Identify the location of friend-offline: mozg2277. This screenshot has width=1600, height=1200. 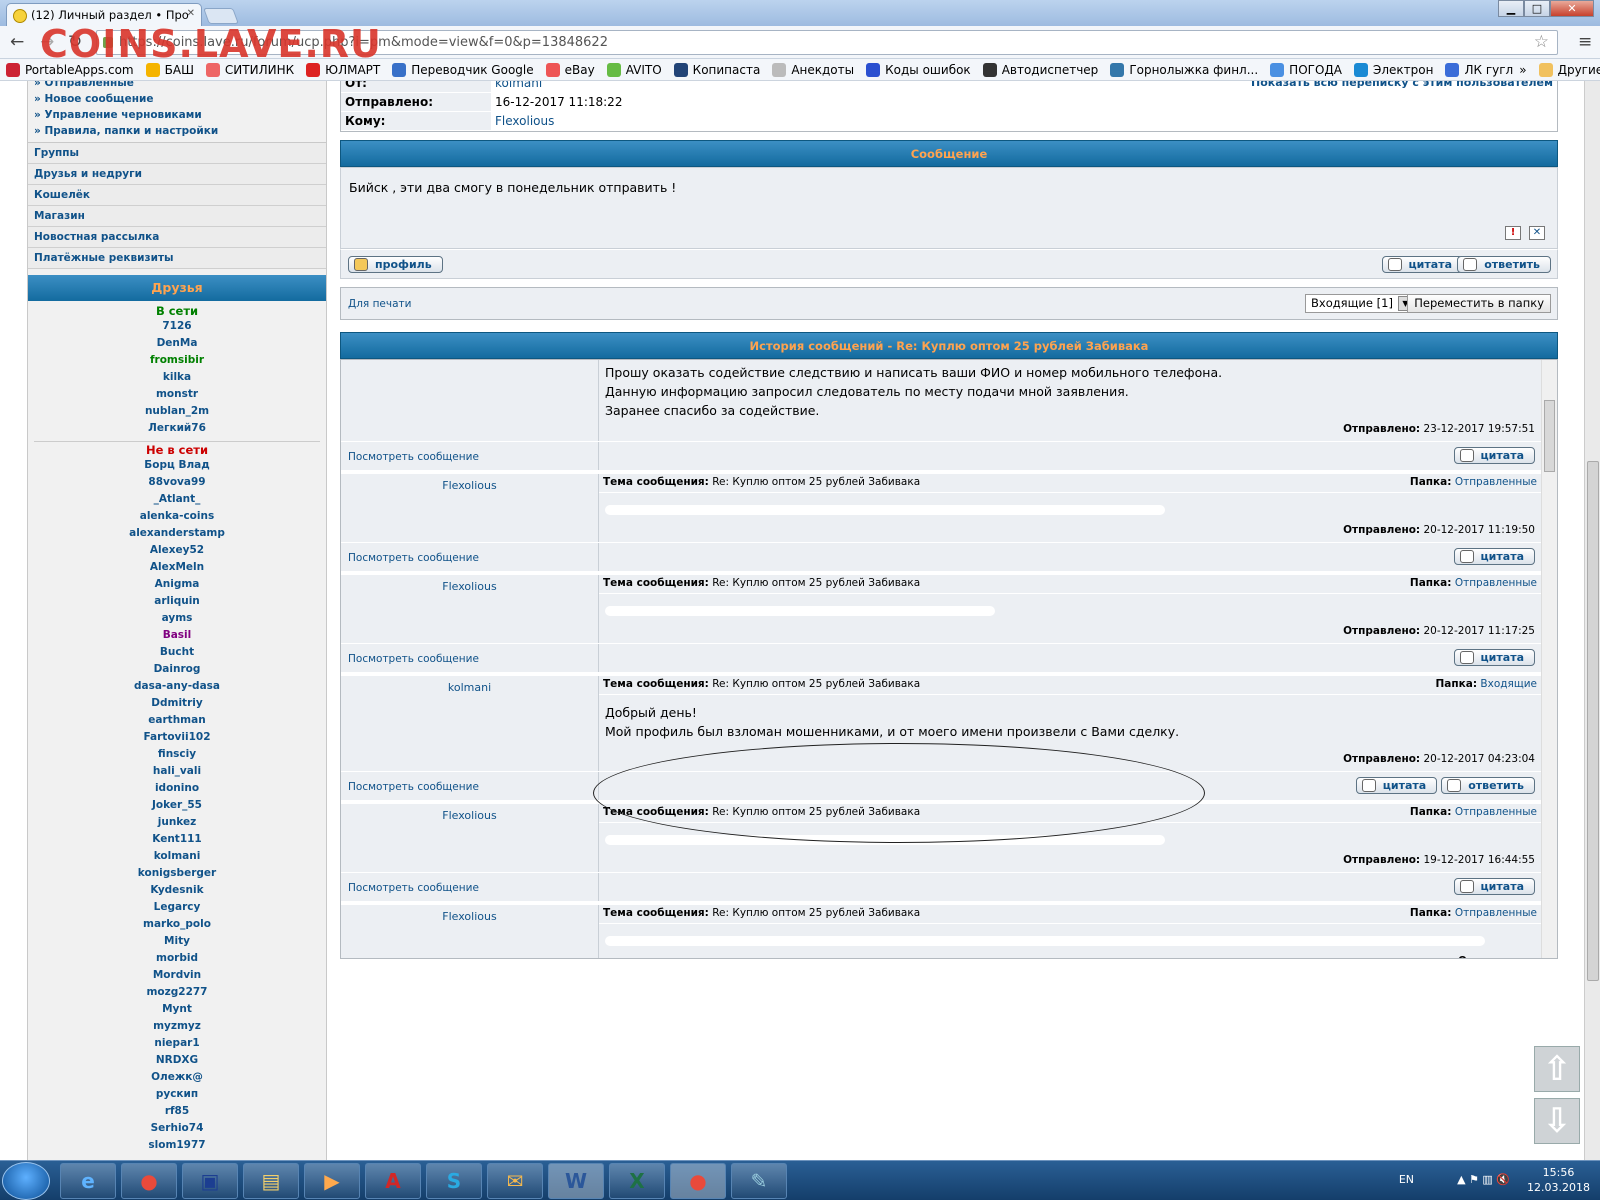
(177, 992).